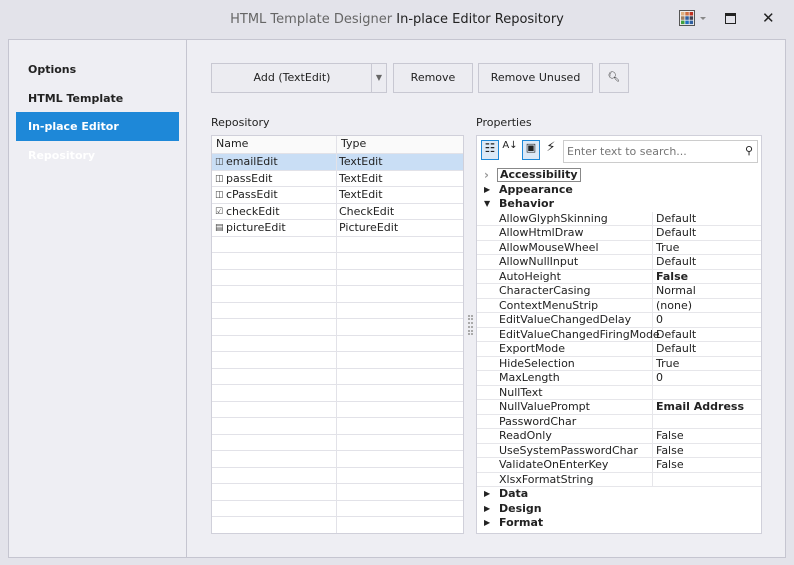 The image size is (794, 565). I want to click on property-name: NullText, so click(521, 392).